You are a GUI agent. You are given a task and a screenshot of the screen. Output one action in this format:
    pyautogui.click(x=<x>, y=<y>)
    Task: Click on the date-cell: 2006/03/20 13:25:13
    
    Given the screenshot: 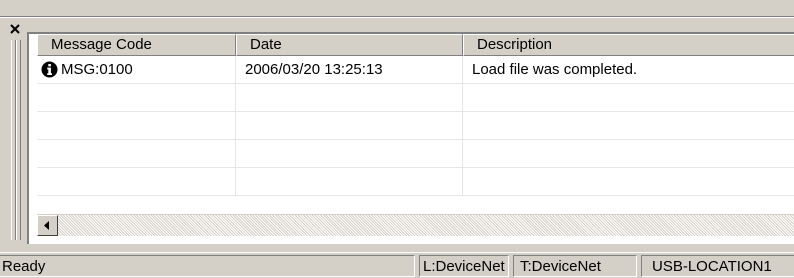 What is the action you would take?
    pyautogui.click(x=349, y=70)
    